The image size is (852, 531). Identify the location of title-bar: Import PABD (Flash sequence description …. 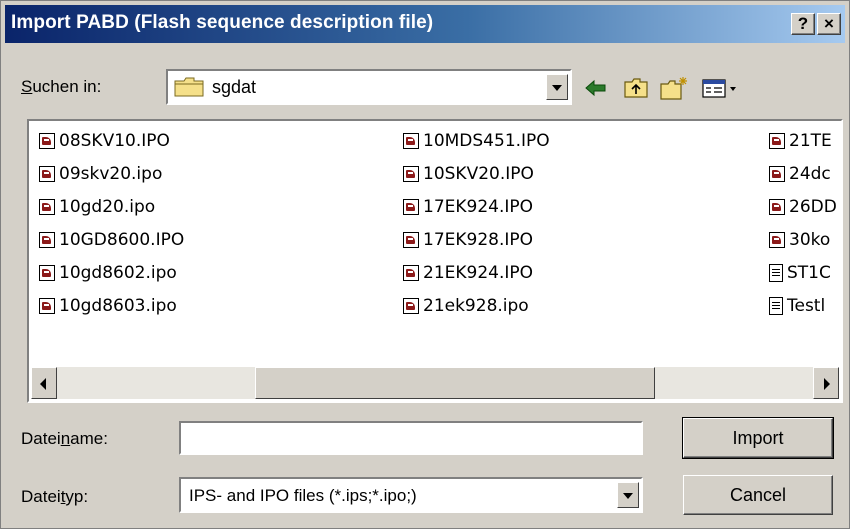
(425, 24).